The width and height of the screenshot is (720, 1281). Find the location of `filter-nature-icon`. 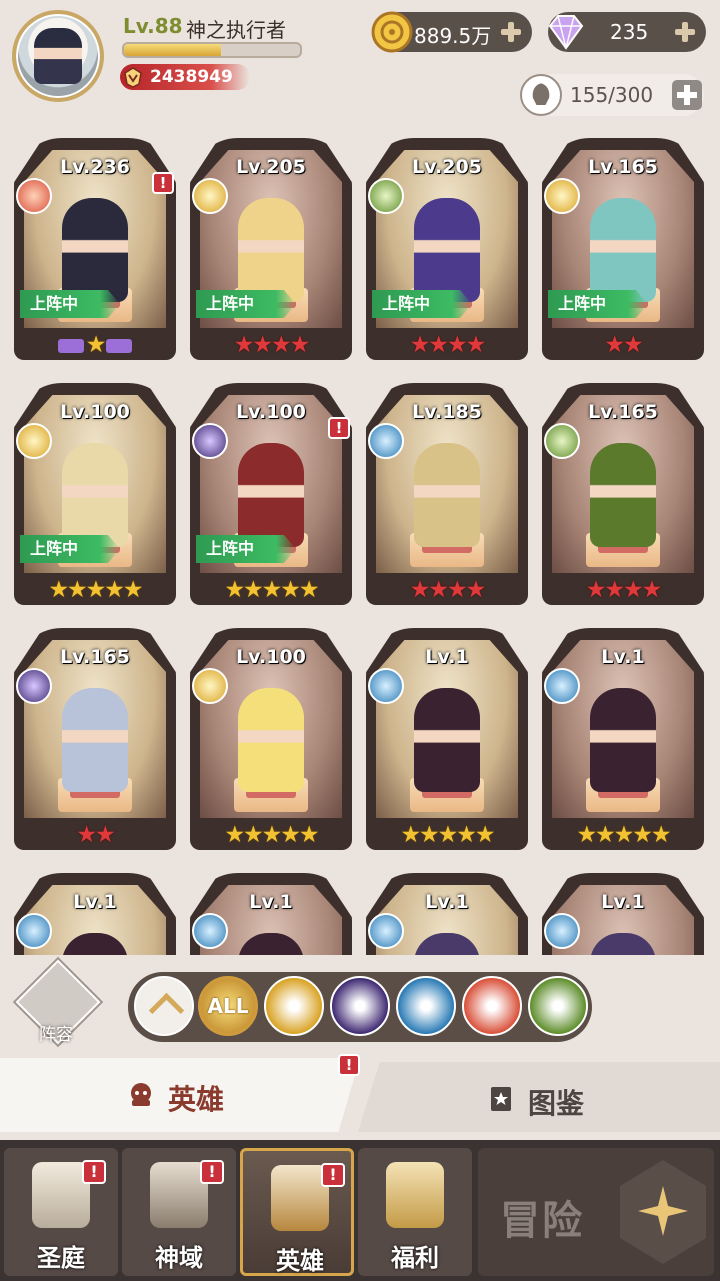

filter-nature-icon is located at coordinates (558, 1006).